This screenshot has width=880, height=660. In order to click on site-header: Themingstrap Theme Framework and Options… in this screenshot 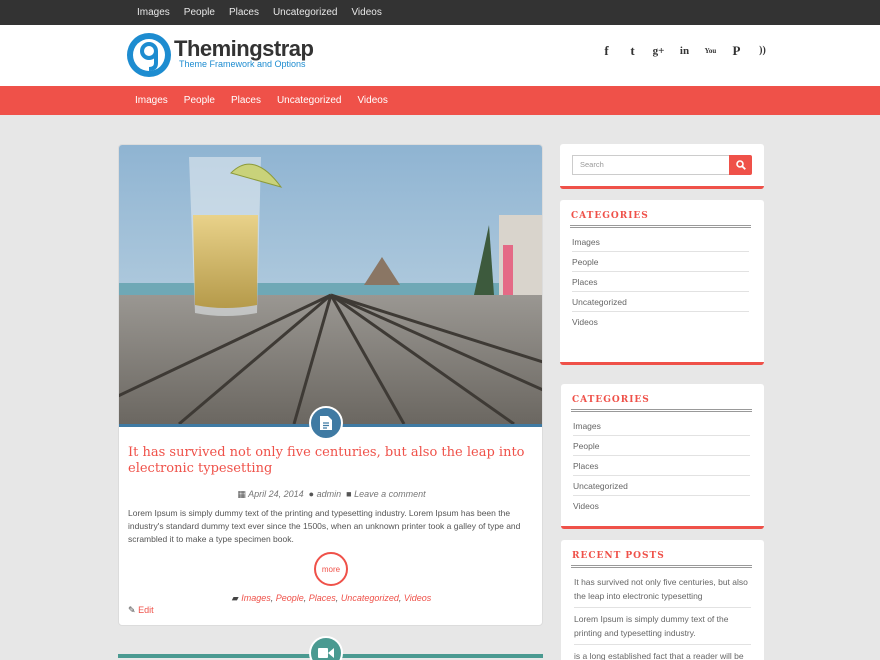, I will do `click(440, 55)`.